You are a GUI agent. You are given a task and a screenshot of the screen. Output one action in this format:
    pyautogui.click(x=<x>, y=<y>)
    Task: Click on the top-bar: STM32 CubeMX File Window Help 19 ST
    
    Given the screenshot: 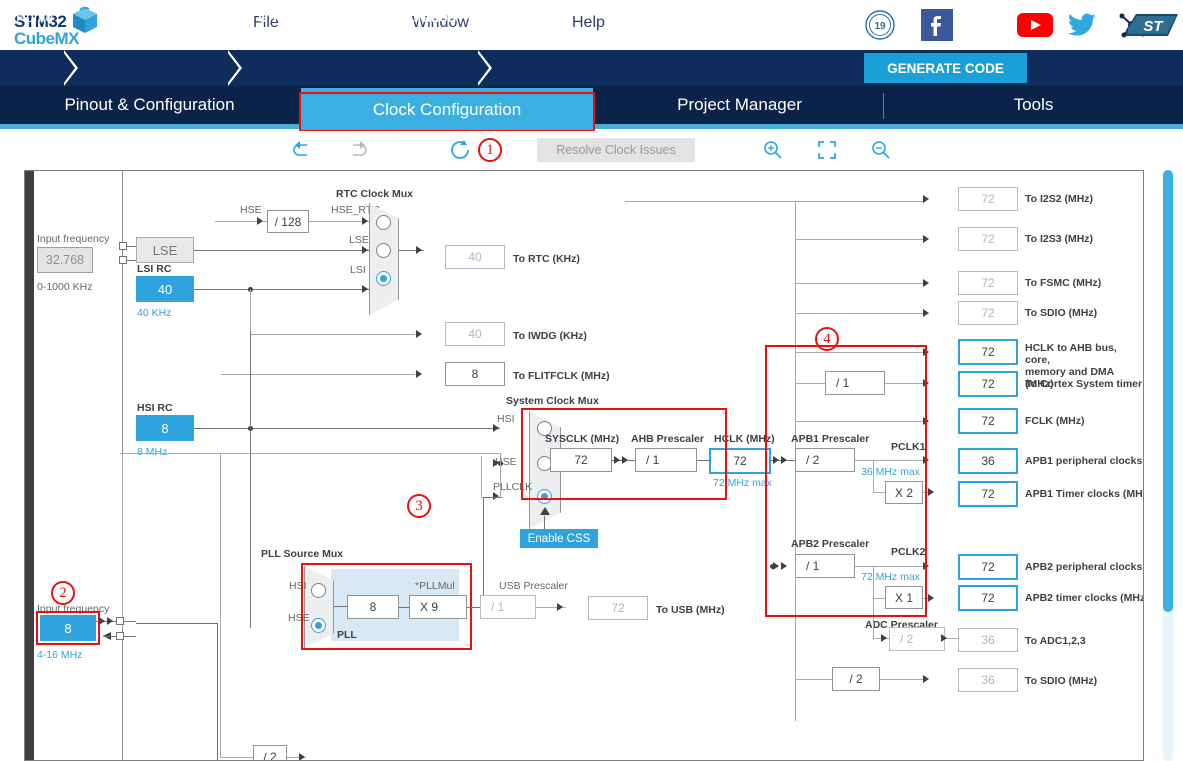 What is the action you would take?
    pyautogui.click(x=591, y=25)
    